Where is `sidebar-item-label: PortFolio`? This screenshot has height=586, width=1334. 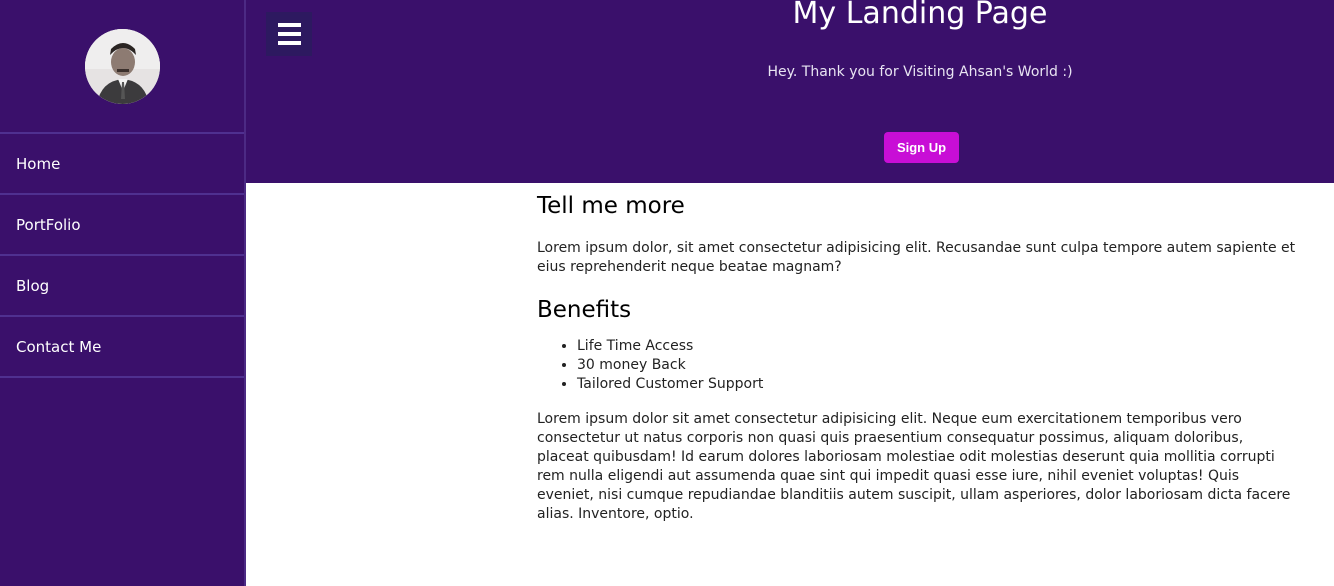
sidebar-item-label: PortFolio is located at coordinates (48, 224).